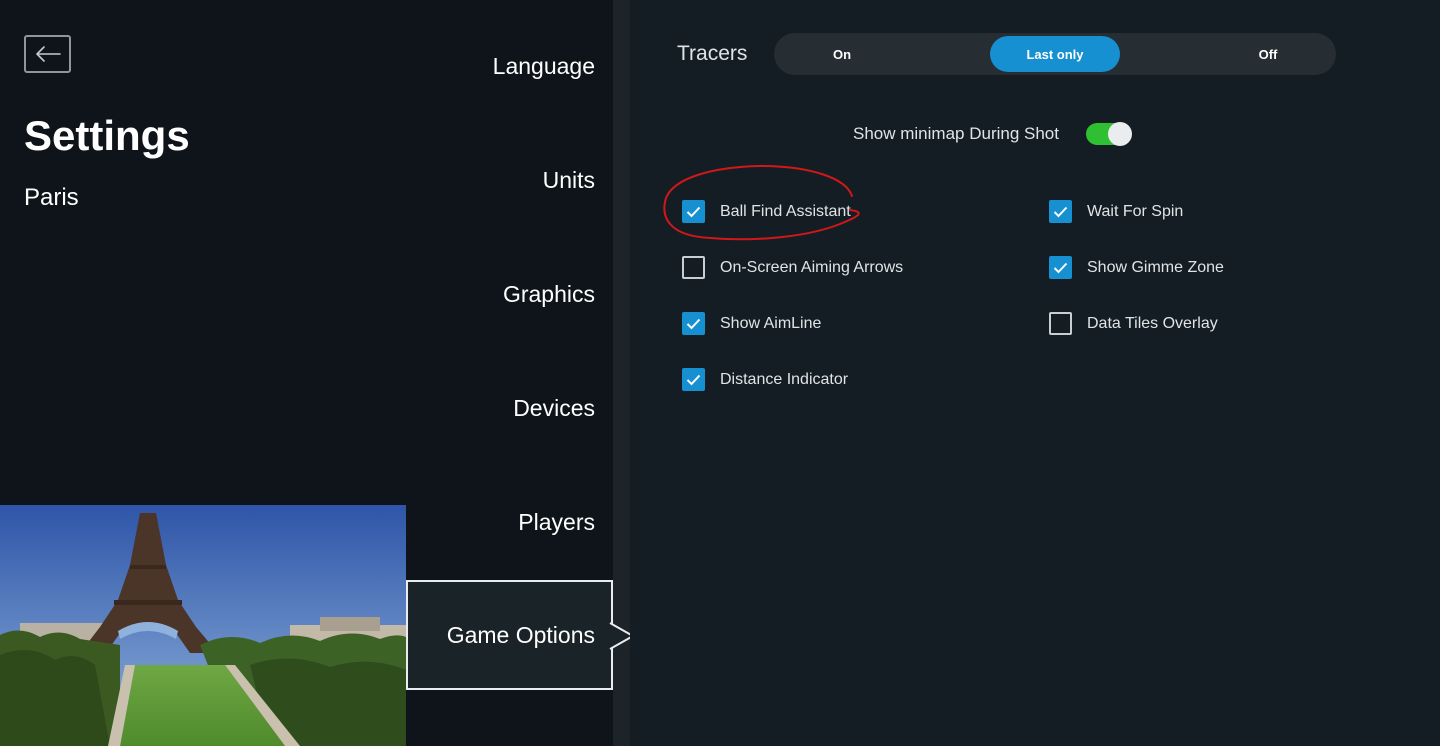 This screenshot has width=1440, height=746. Describe the element at coordinates (556, 522) in the screenshot. I see `nav-item-players: Players` at that location.